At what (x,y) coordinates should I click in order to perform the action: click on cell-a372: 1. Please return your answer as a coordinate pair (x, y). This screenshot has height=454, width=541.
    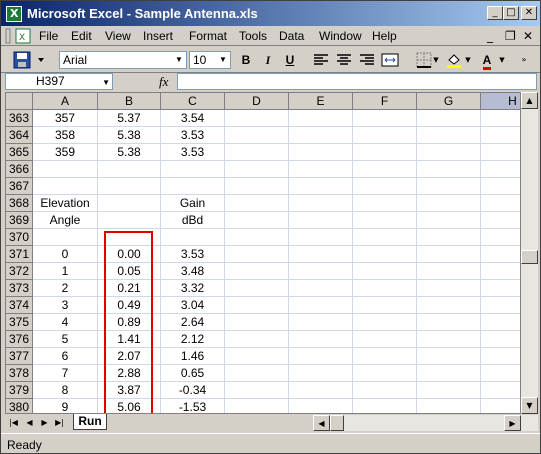
    Looking at the image, I should click on (65, 271).